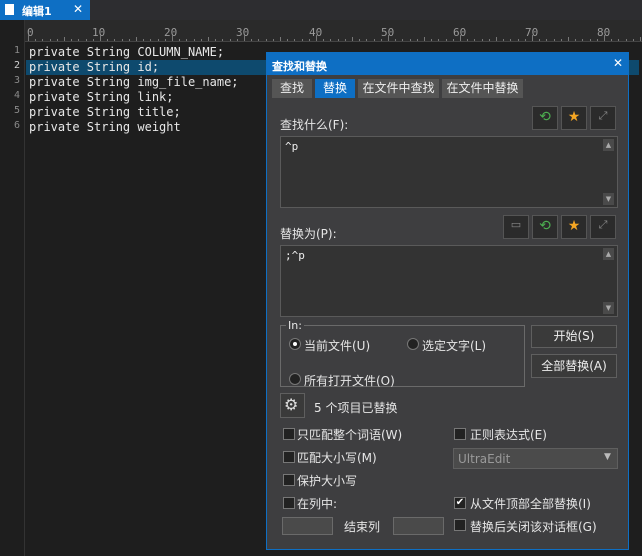 This screenshot has height=556, width=642. I want to click on tab-replace: 替换, so click(335, 88).